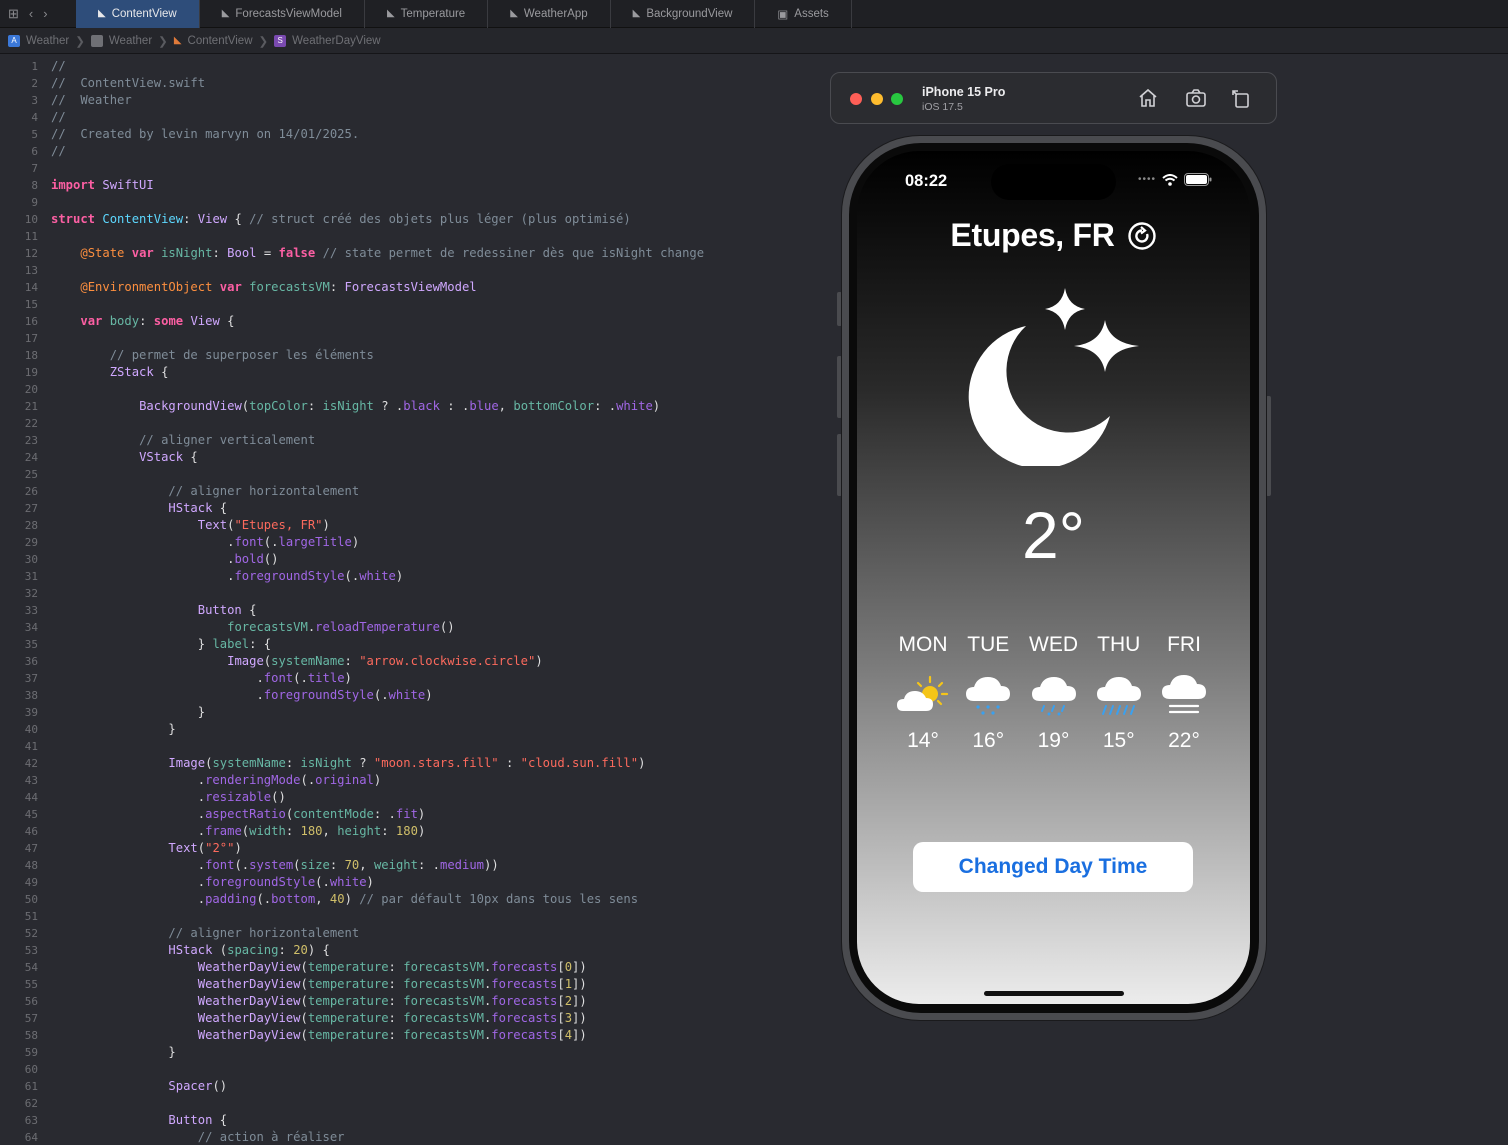  What do you see at coordinates (31, 287) in the screenshot?
I see `line-number: 14` at bounding box center [31, 287].